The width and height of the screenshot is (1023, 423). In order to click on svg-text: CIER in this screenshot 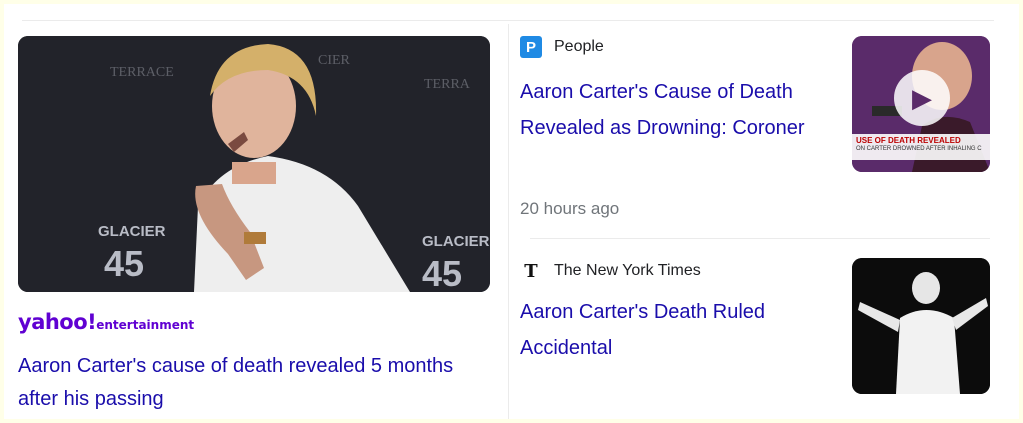, I will do `click(334, 60)`.